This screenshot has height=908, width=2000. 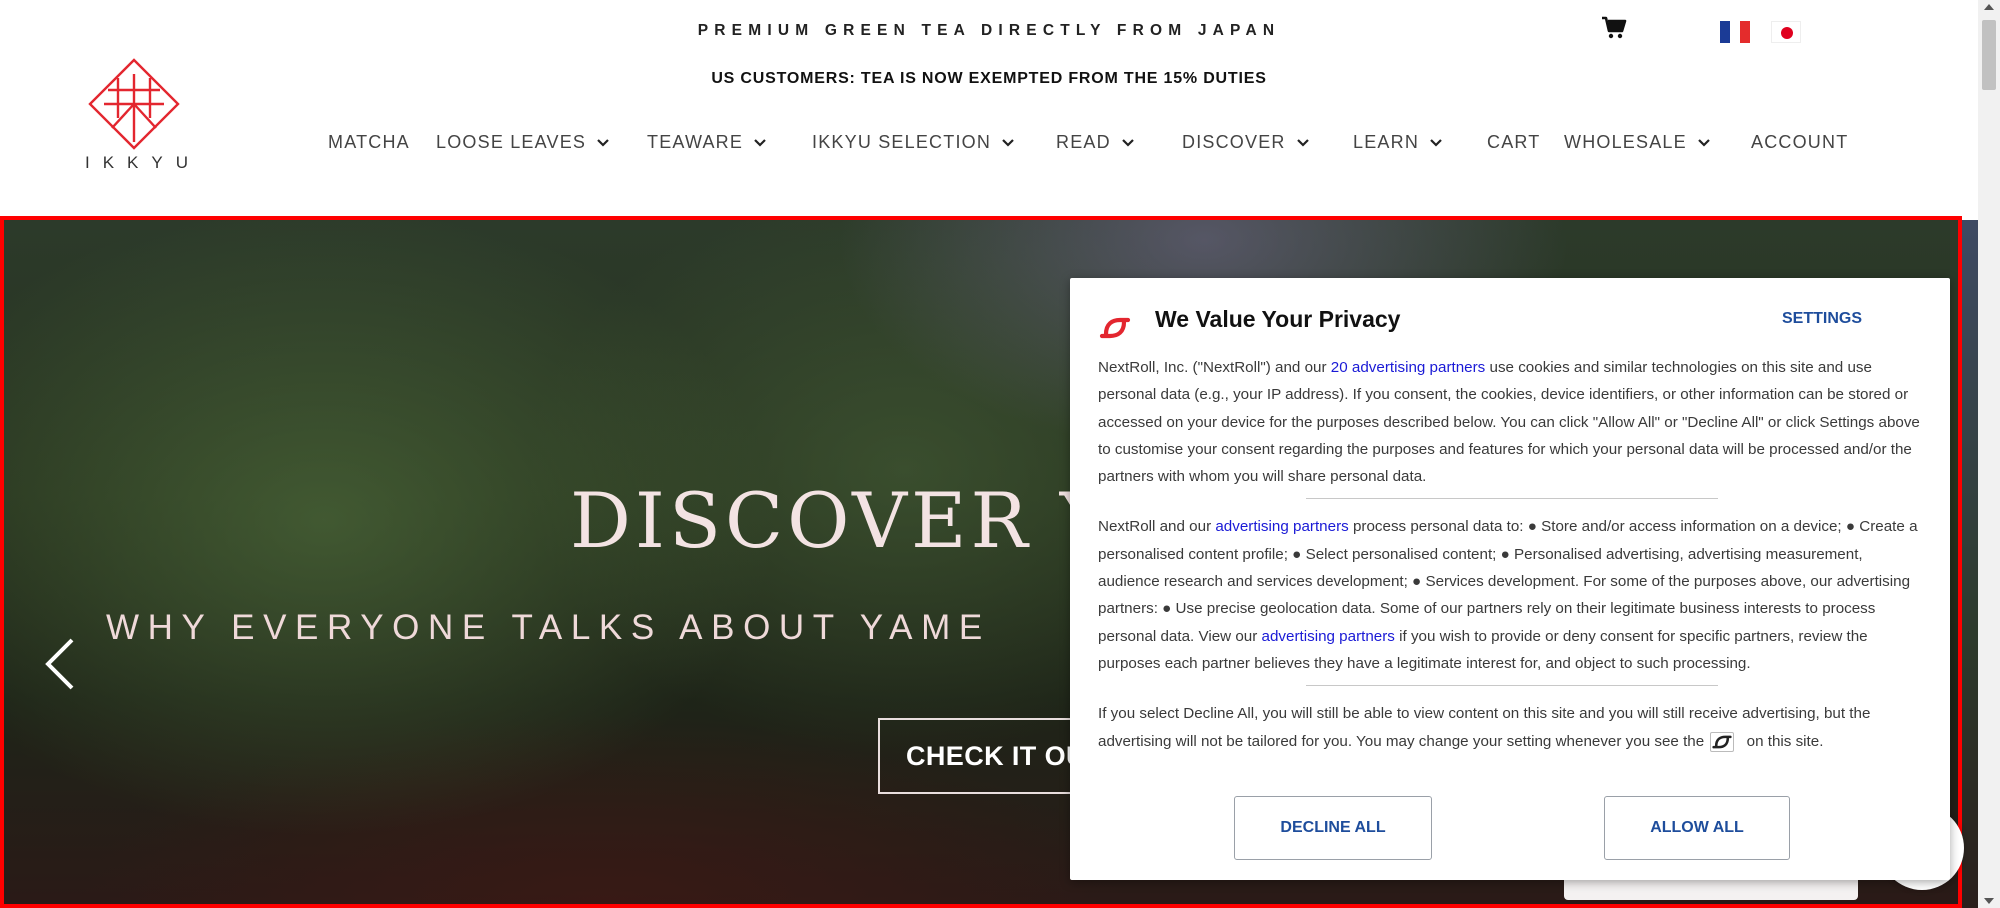 I want to click on nav-item-matcha: MATCHA, so click(x=369, y=142).